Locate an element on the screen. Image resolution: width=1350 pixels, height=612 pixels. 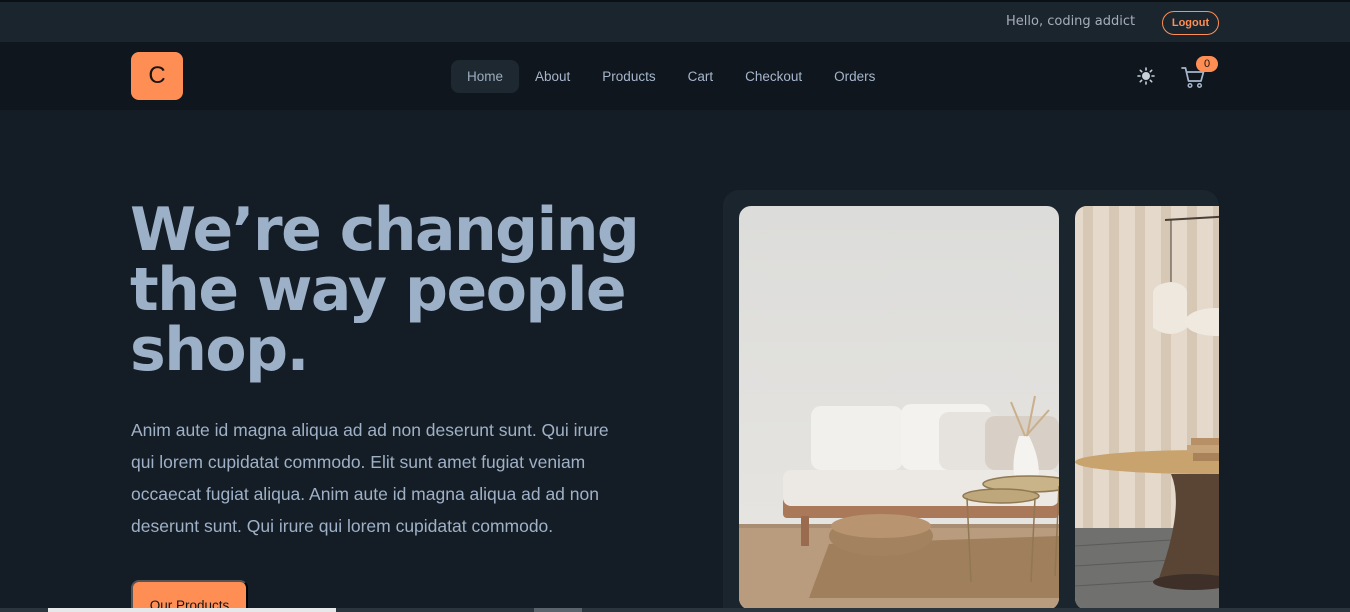
logo-letter: C is located at coordinates (157, 75).